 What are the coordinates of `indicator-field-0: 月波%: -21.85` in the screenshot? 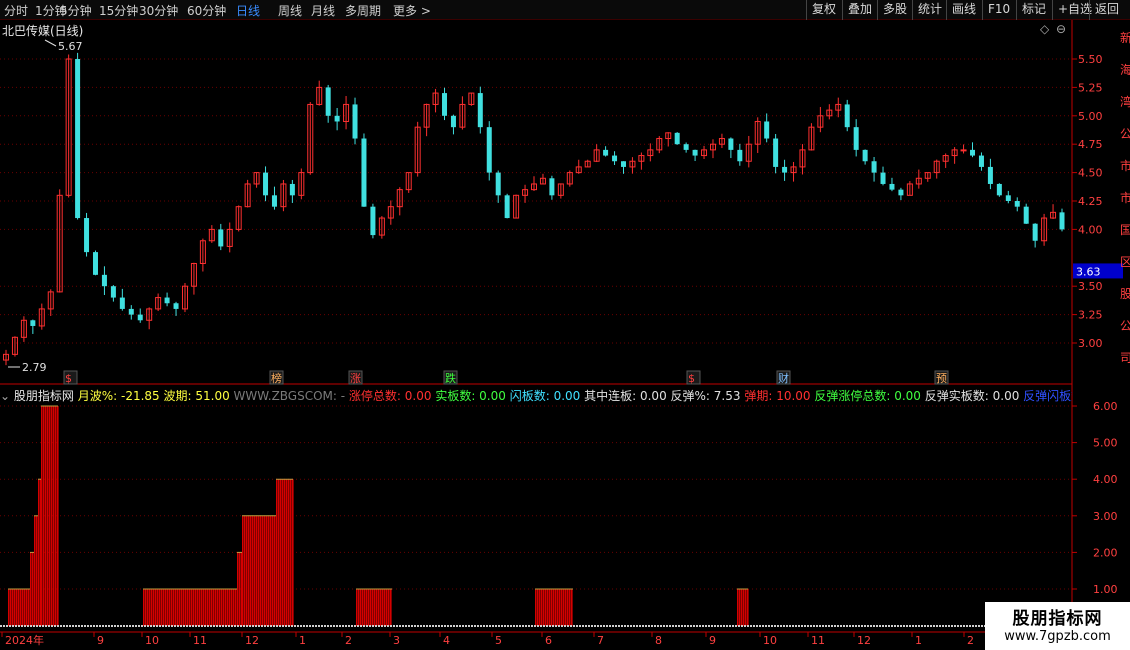 It's located at (118, 396).